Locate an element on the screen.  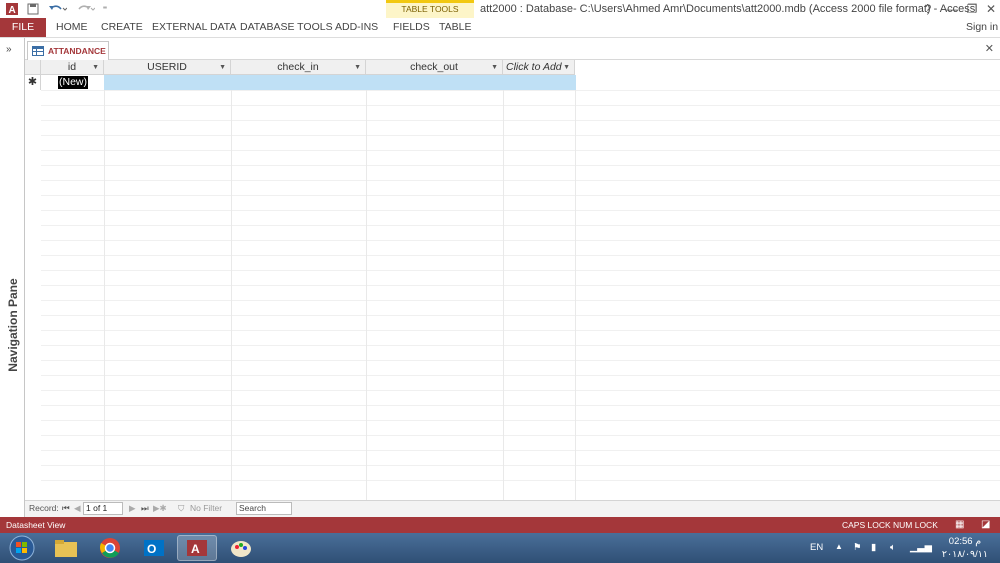
design-view-icon: ◪ is located at coordinates (985, 524).